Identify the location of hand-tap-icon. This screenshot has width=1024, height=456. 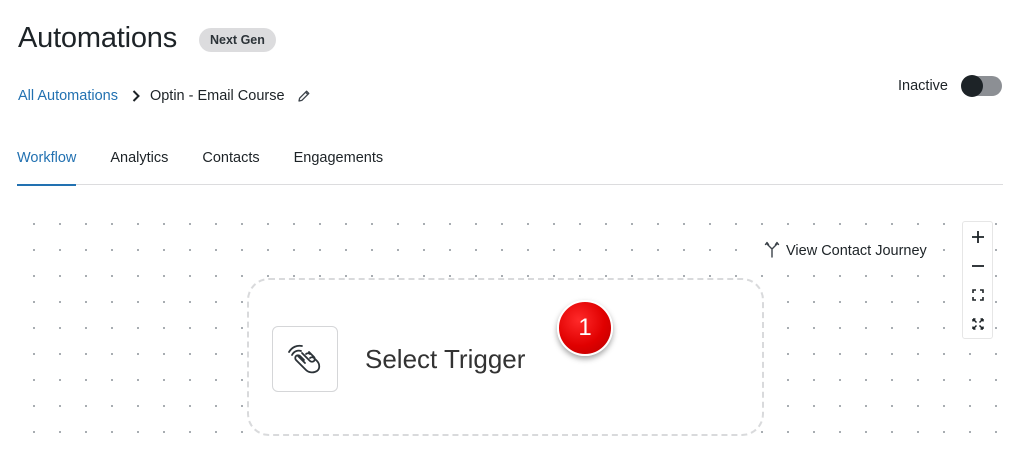
(305, 359).